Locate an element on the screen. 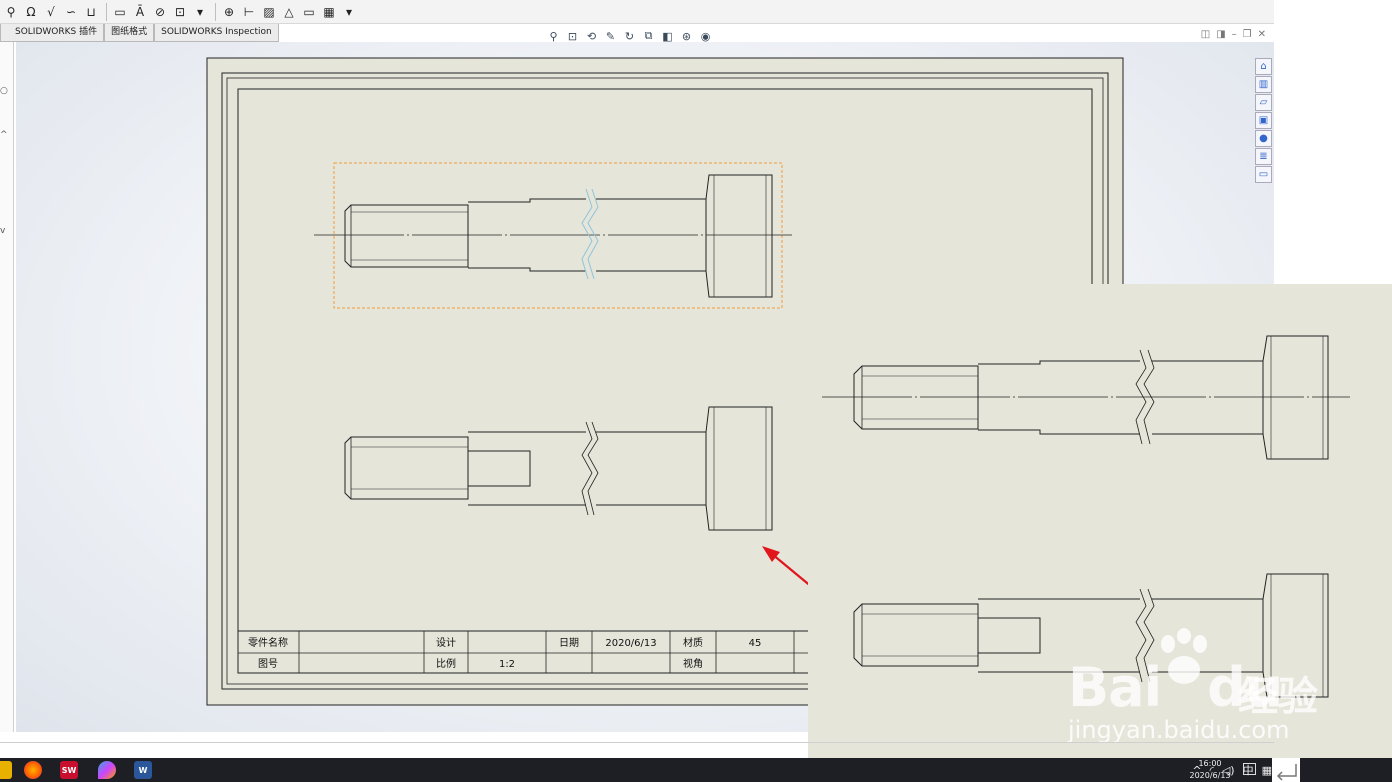 This screenshot has height=782, width=1392. note-icon: Ω is located at coordinates (31, 12).